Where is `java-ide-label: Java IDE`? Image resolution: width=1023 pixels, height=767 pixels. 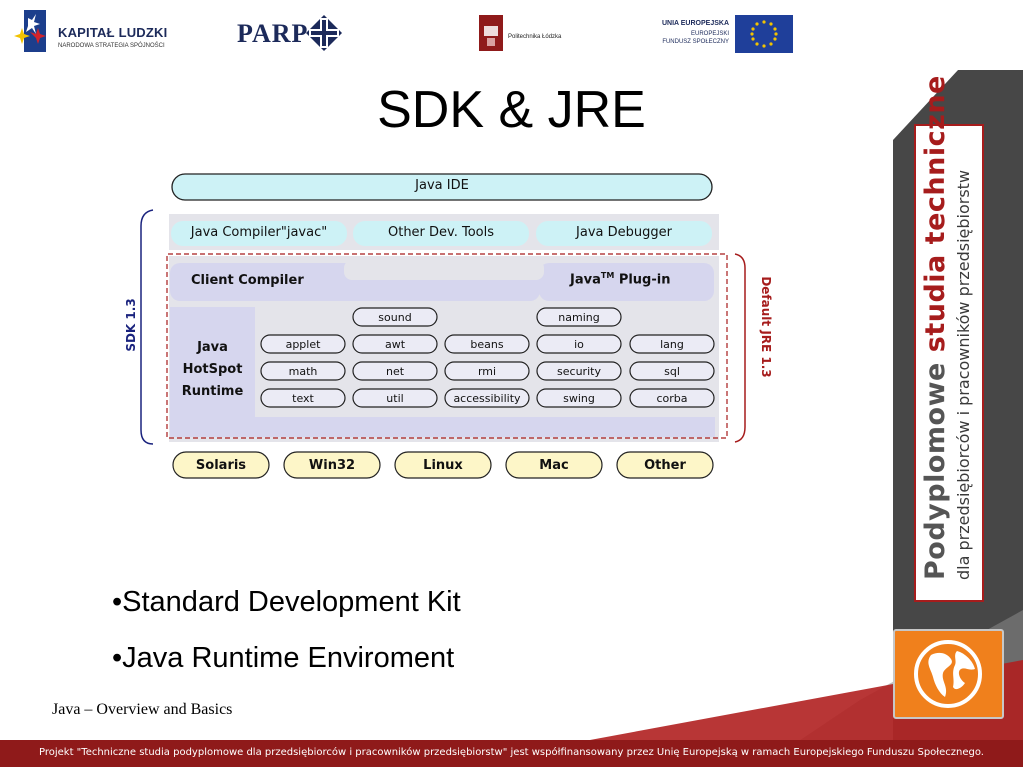
java-ide-label: Java IDE is located at coordinates (442, 185).